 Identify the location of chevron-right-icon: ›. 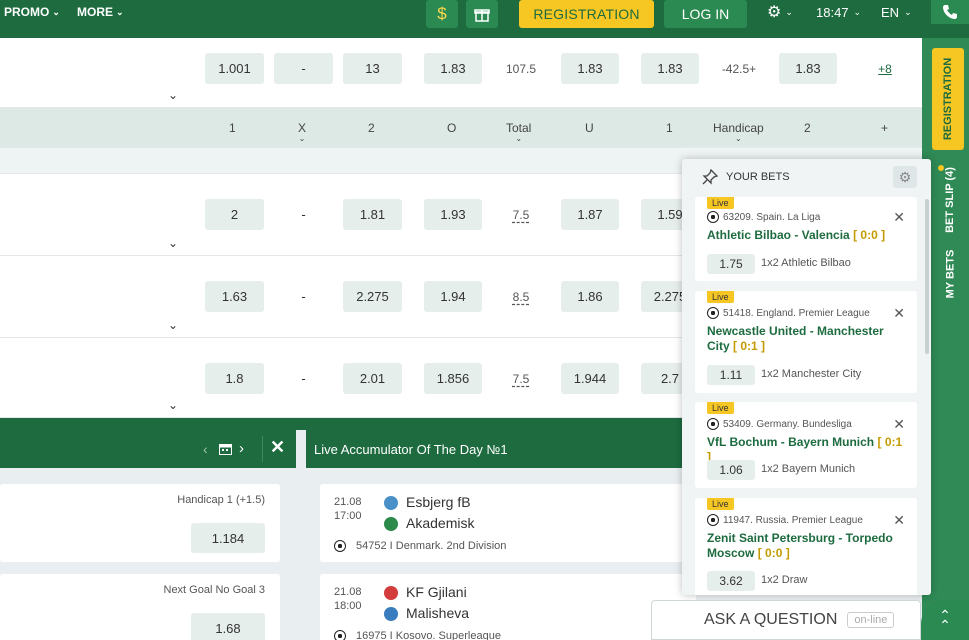
(241, 448).